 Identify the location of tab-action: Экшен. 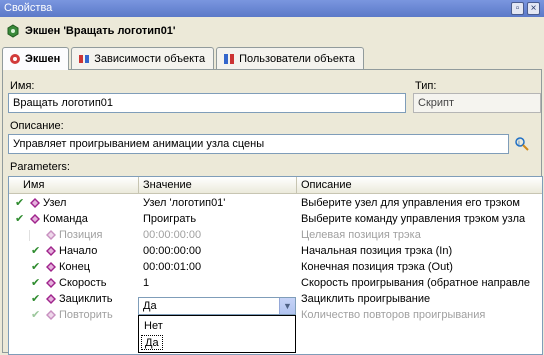
(36, 58).